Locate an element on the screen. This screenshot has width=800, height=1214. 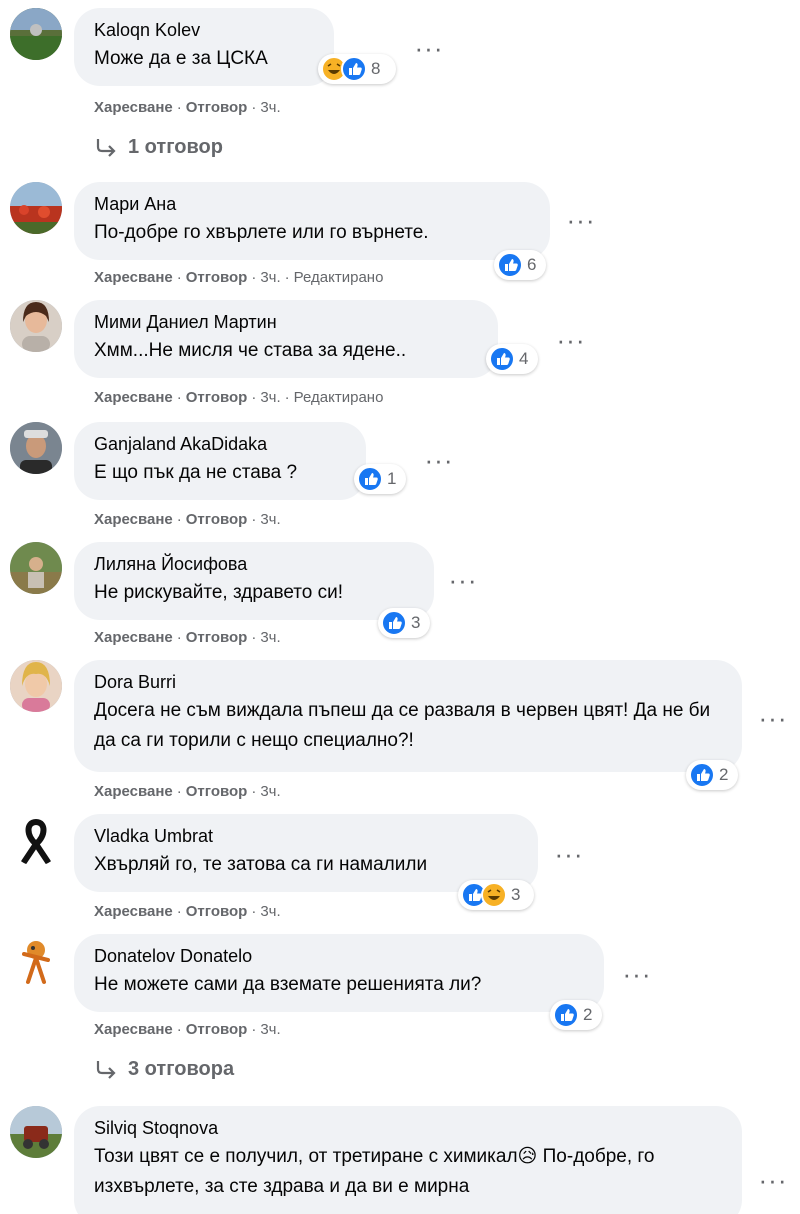
reactions-summary: 6 is located at coordinates (520, 265).